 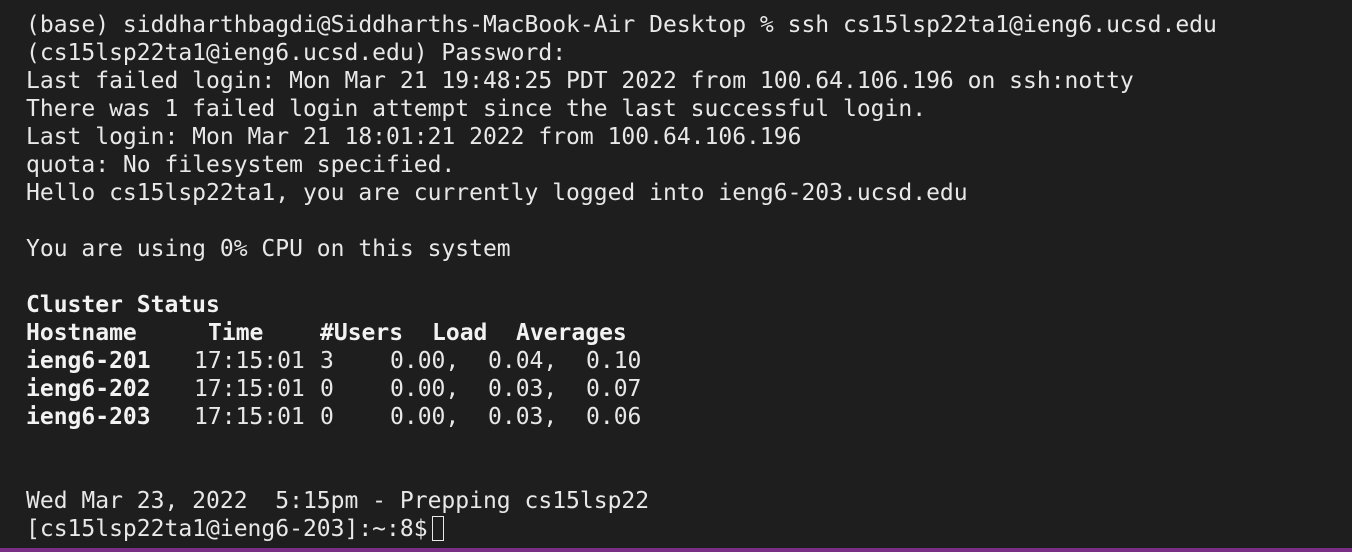 What do you see at coordinates (268, 249) in the screenshot?
I see `cpu-usage-line: You are using 0% CPU on this system` at bounding box center [268, 249].